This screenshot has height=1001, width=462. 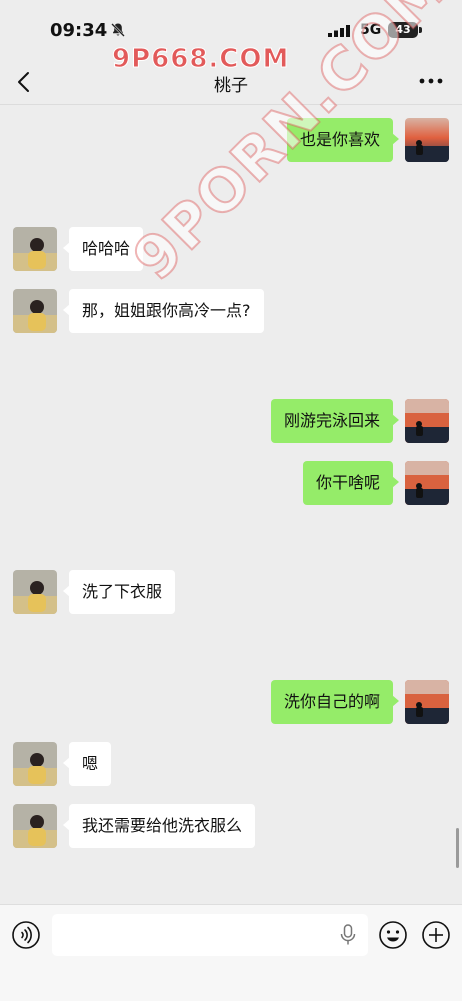 What do you see at coordinates (431, 81) in the screenshot?
I see `more-dots-icon` at bounding box center [431, 81].